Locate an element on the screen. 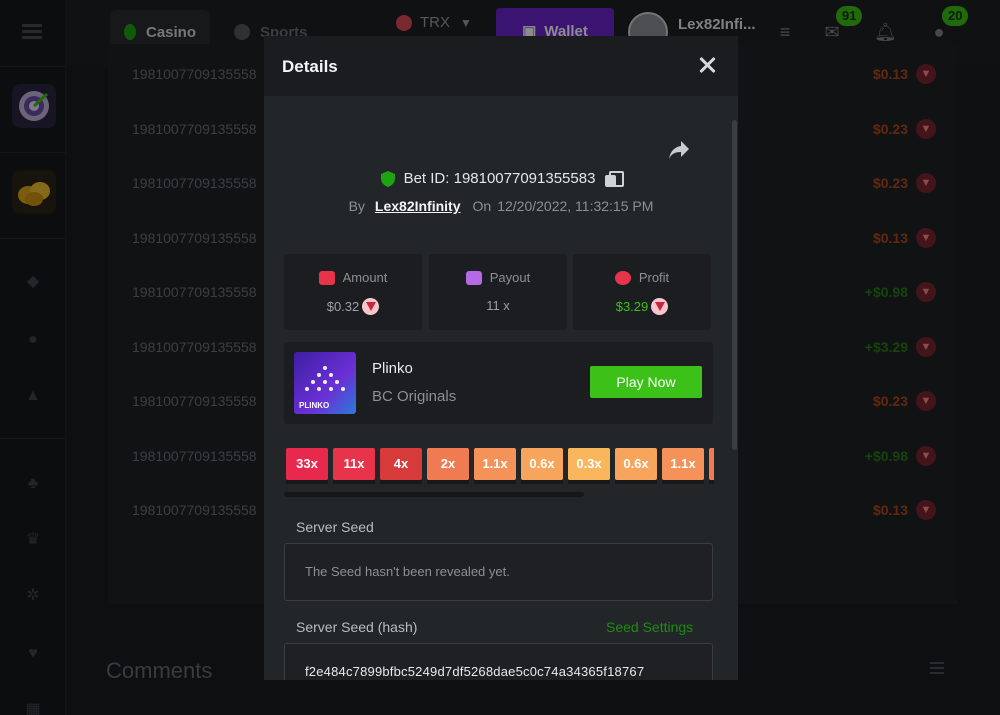  multiplier-chip: 4x is located at coordinates (401, 466).